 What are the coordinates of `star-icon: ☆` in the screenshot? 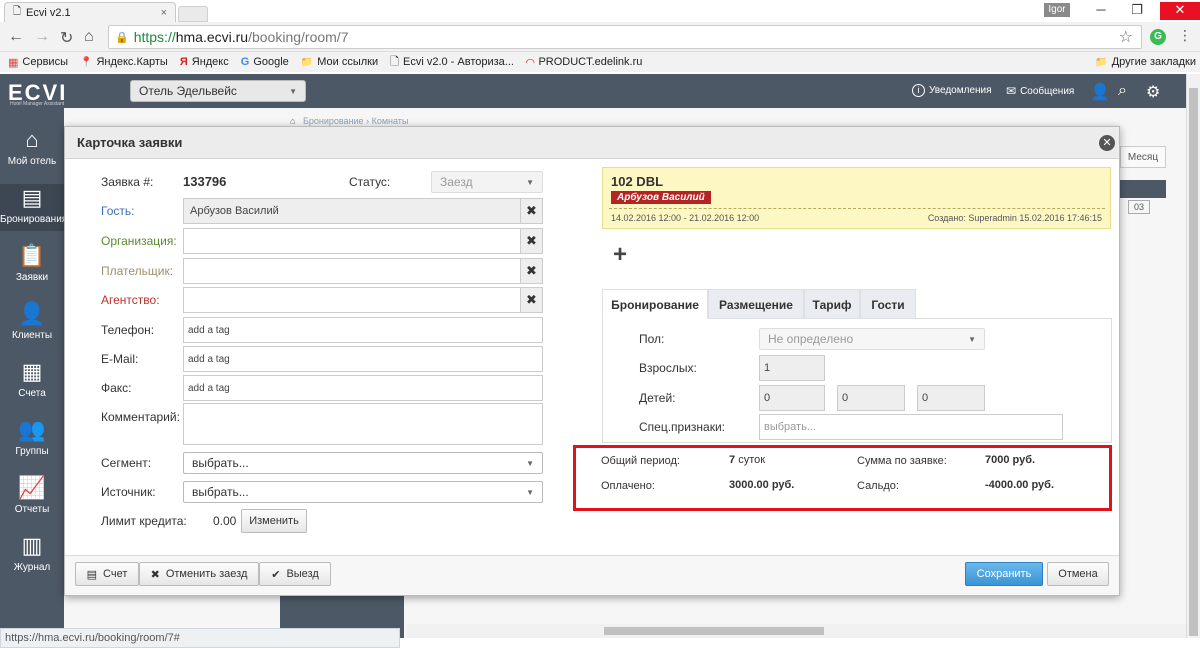 It's located at (1126, 37).